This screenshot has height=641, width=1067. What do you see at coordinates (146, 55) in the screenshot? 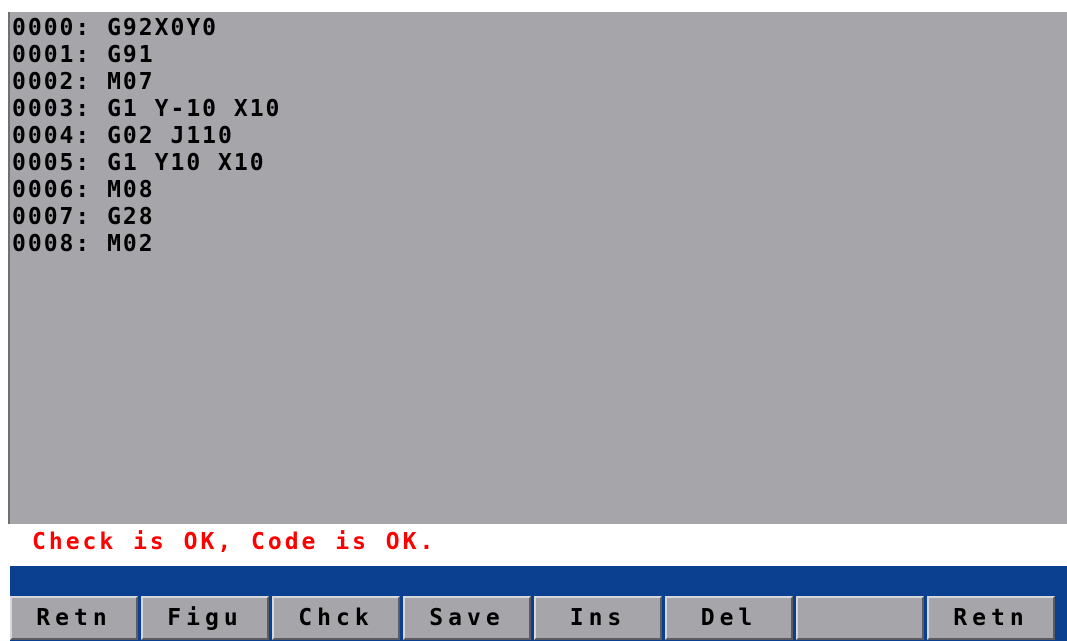
I see `program-line: 0001: G91` at bounding box center [146, 55].